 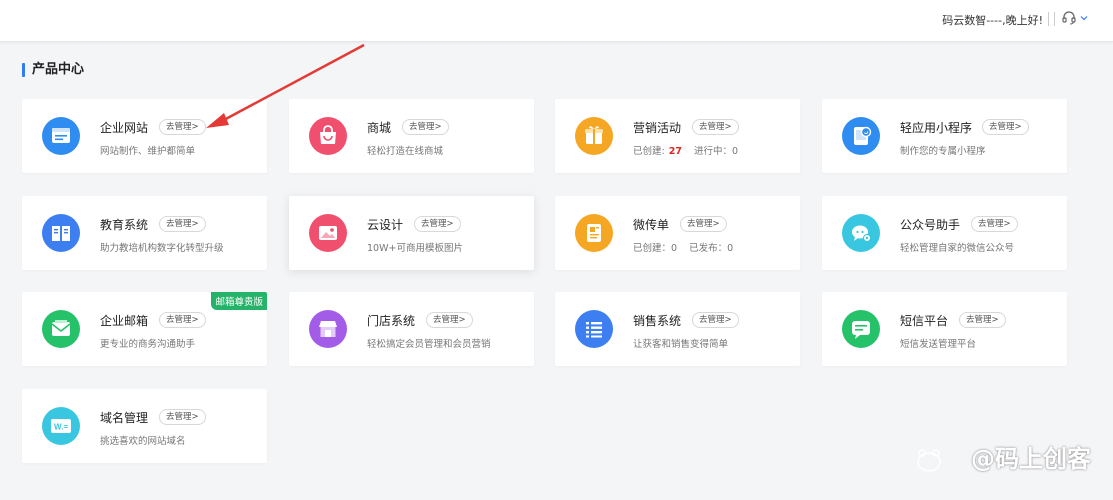 I want to click on card-description: 让获客和销售变得简单, so click(x=681, y=344).